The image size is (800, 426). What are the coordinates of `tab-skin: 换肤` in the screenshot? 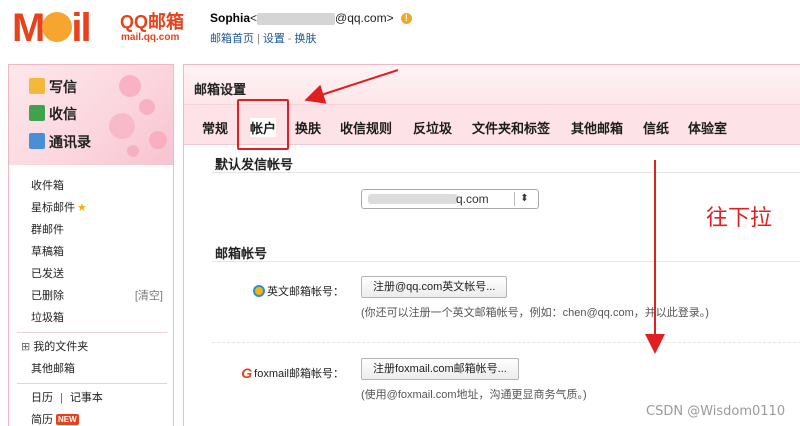 It's located at (308, 127).